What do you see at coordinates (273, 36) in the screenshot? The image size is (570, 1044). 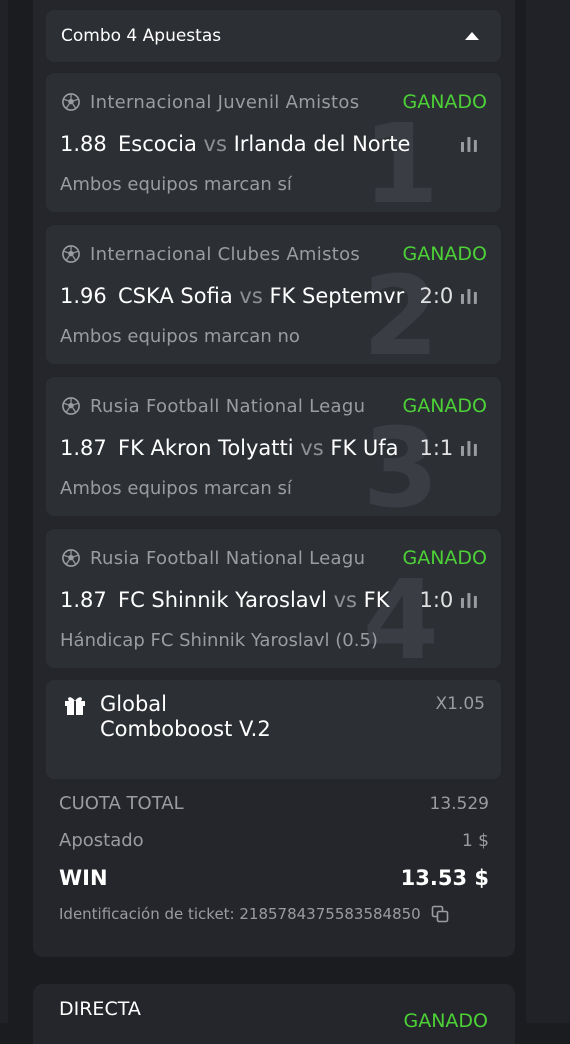 I see `combo-header: Combo 4 Apuestas` at bounding box center [273, 36].